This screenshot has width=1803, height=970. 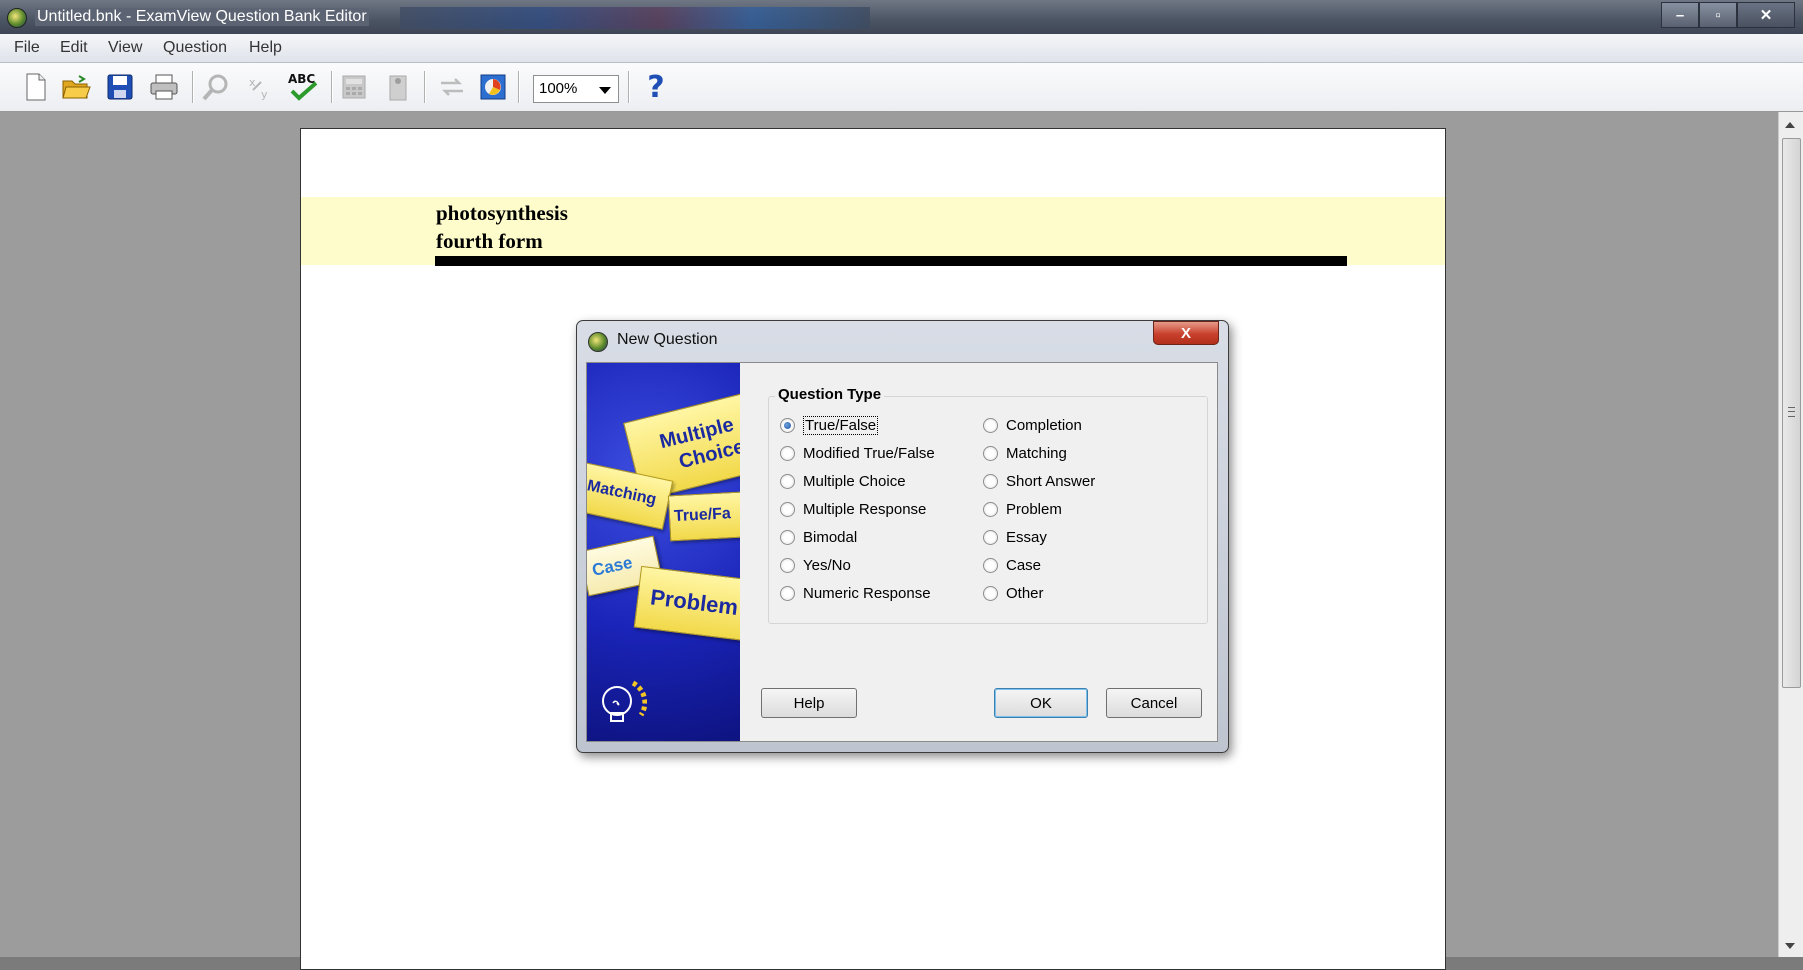 I want to click on header-rule, so click(x=891, y=261).